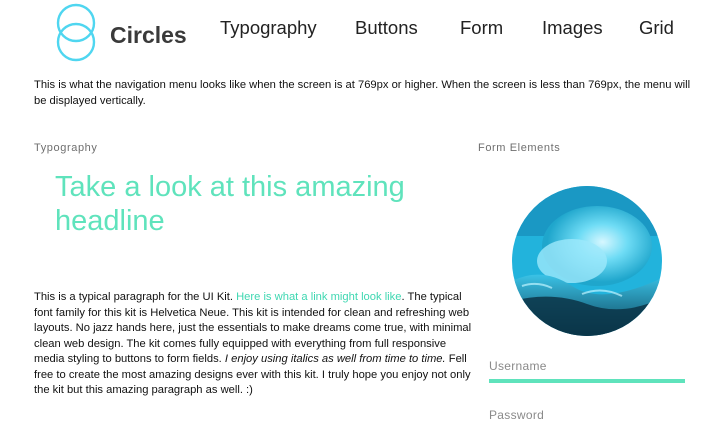  What do you see at coordinates (587, 415) in the screenshot?
I see `password-field: Password` at bounding box center [587, 415].